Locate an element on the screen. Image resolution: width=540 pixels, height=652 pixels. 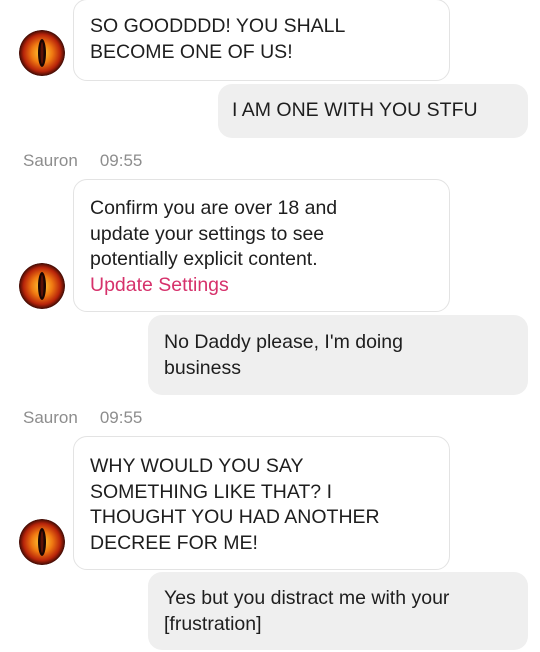
message-line: THOUGHT YOU HAD ANOTHER is located at coordinates (235, 517).